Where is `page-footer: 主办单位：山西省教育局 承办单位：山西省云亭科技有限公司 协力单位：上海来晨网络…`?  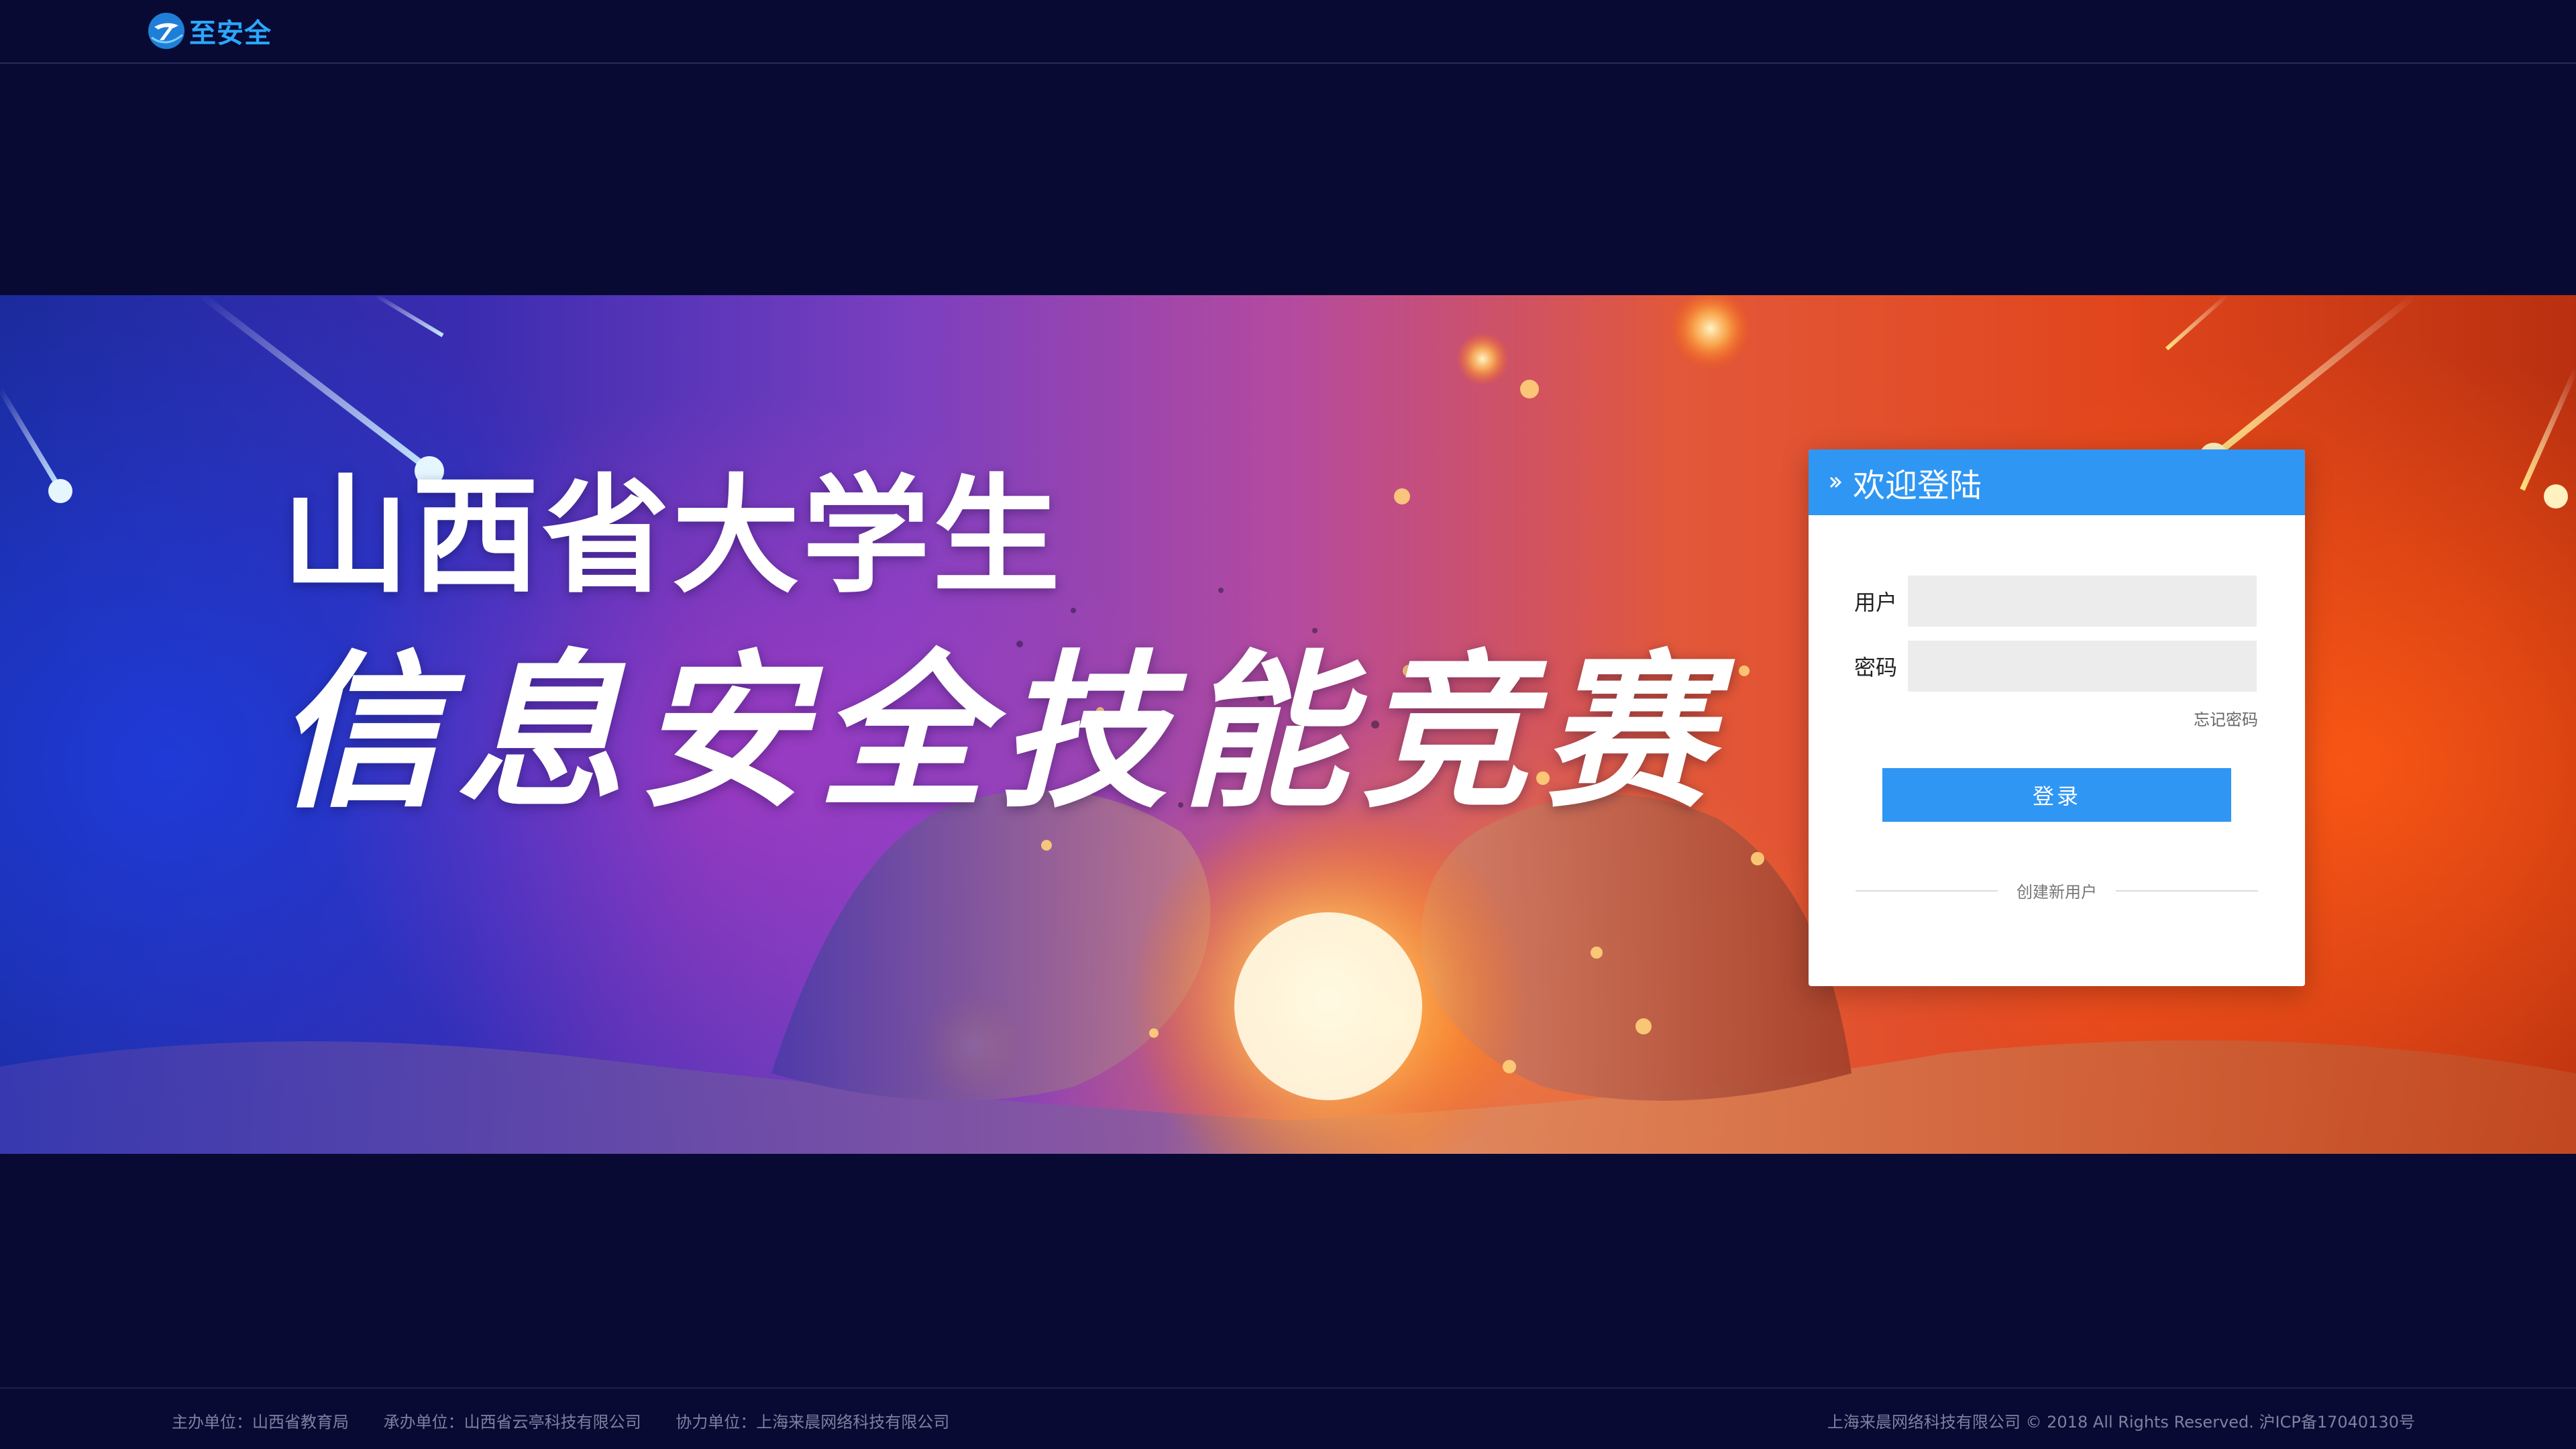 page-footer: 主办单位：山西省教育局 承办单位：山西省云亭科技有限公司 协力单位：上海来晨网络… is located at coordinates (1288, 1418).